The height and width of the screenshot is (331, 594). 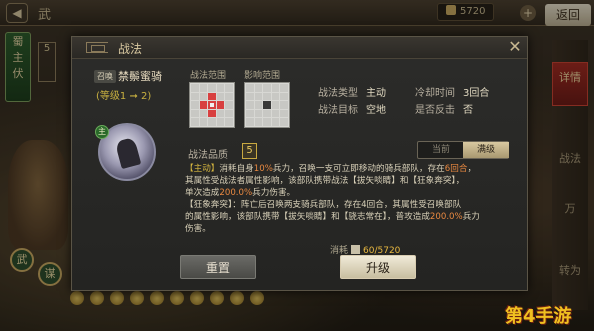 What do you see at coordinates (124, 96) in the screenshot?
I see `level-text: (等级1 ➞ 2)` at bounding box center [124, 96].